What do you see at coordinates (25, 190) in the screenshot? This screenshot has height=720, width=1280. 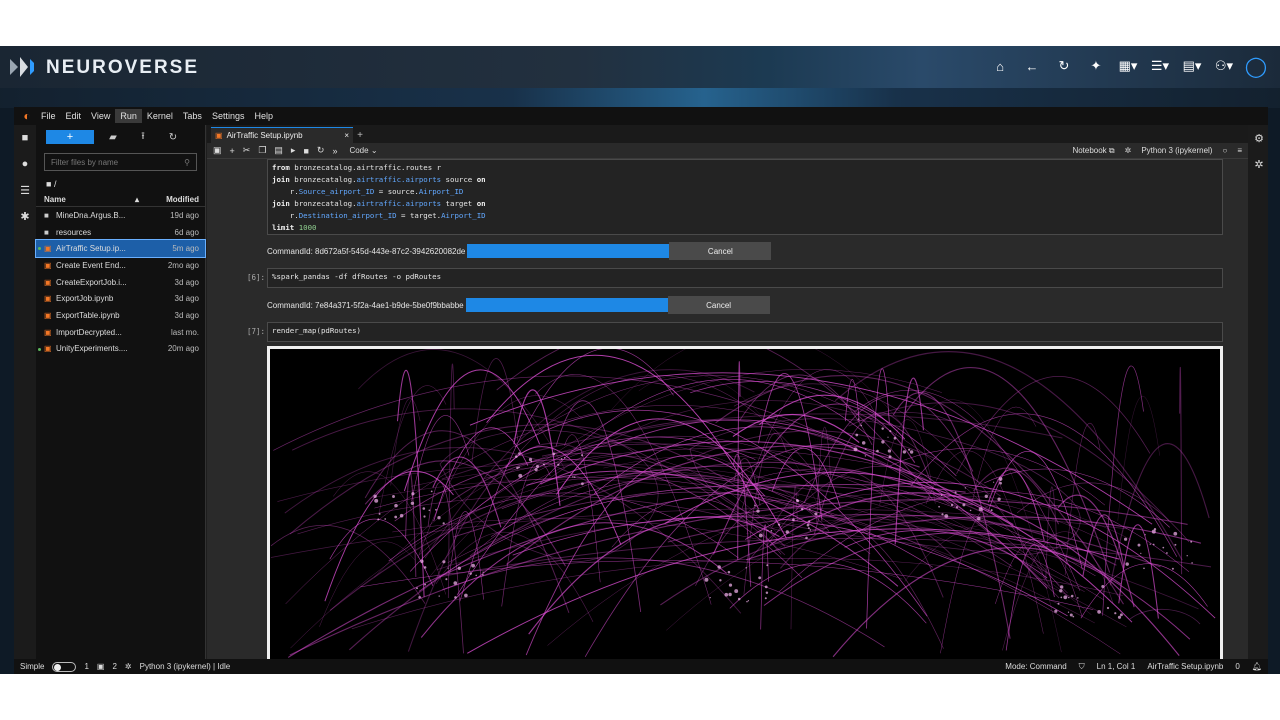 I see `table-of-contents-icon: ☰` at bounding box center [25, 190].